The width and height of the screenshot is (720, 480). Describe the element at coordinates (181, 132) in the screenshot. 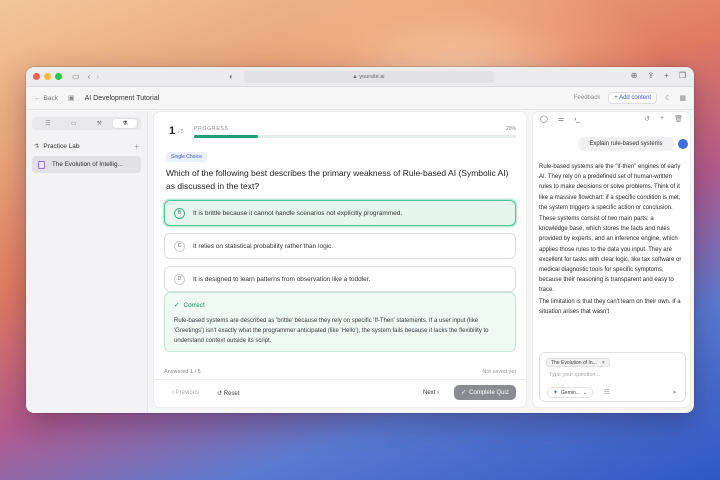

I see `progress-total: / 5` at that location.